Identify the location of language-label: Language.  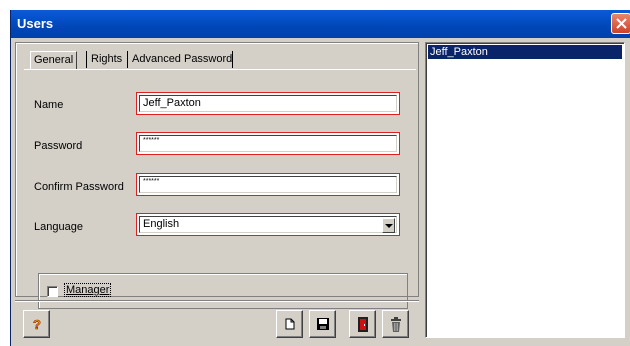
(58, 227).